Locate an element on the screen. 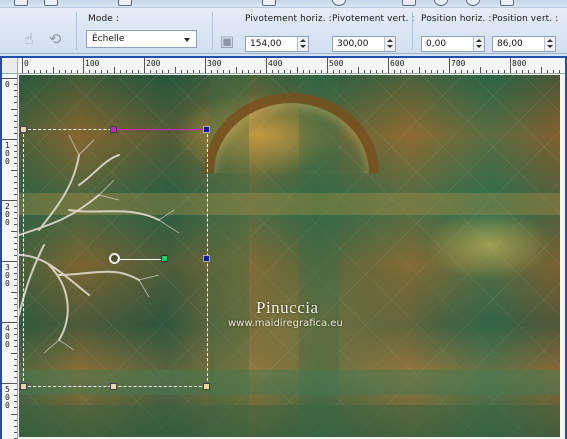 This screenshot has width=567, height=439. handle-top-left is located at coordinates (23, 129).